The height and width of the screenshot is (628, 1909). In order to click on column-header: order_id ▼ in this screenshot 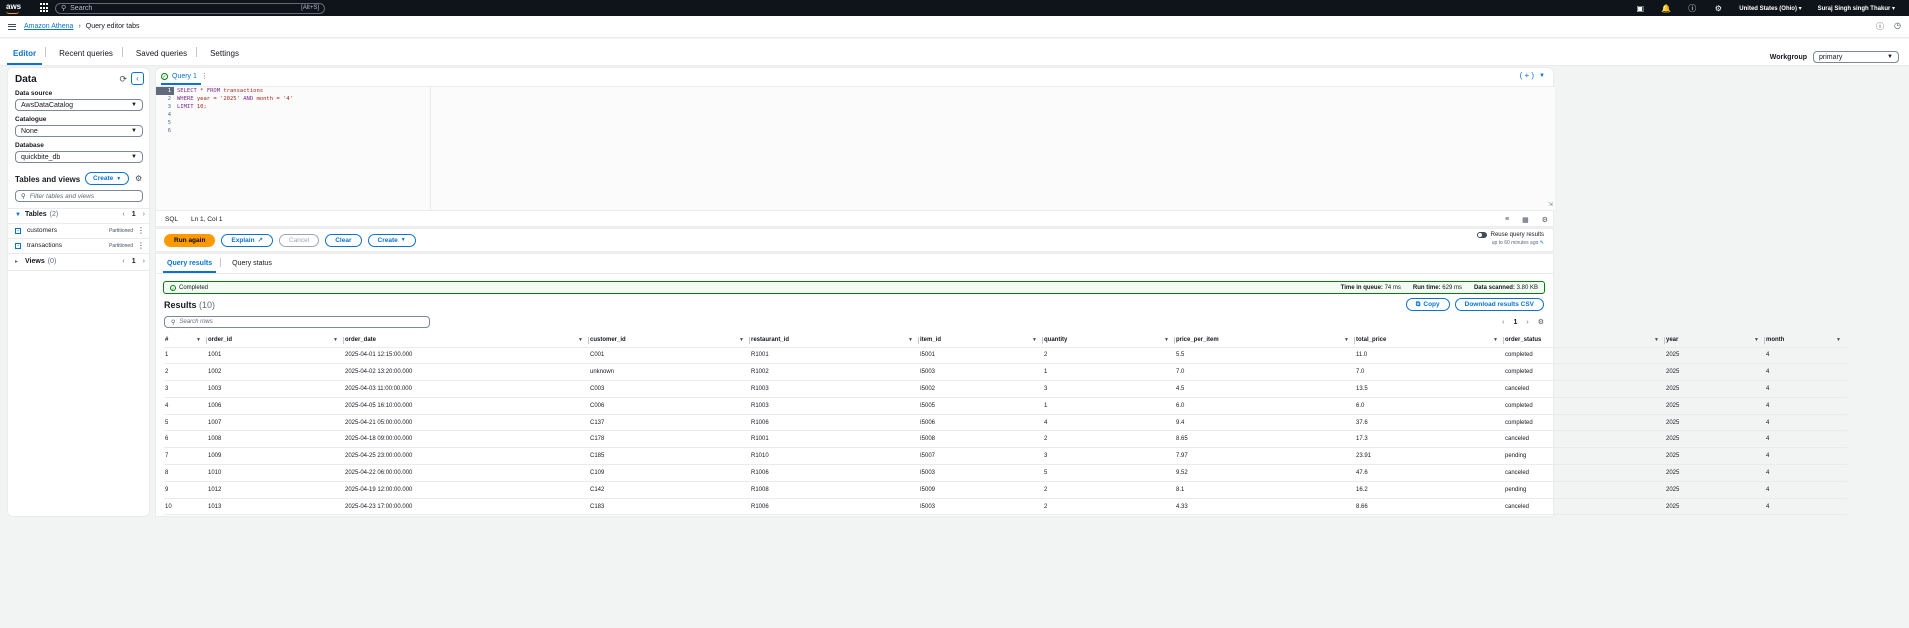, I will do `click(275, 341)`.